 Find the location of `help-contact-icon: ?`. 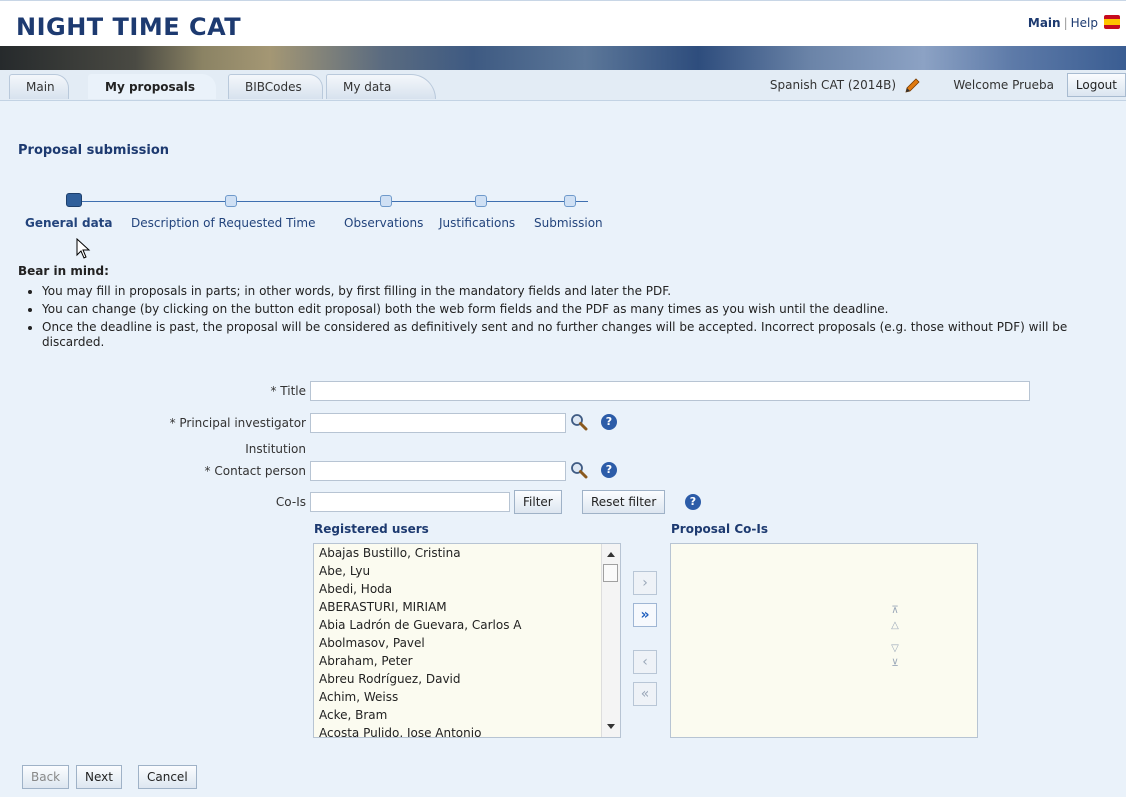

help-contact-icon: ? is located at coordinates (609, 470).